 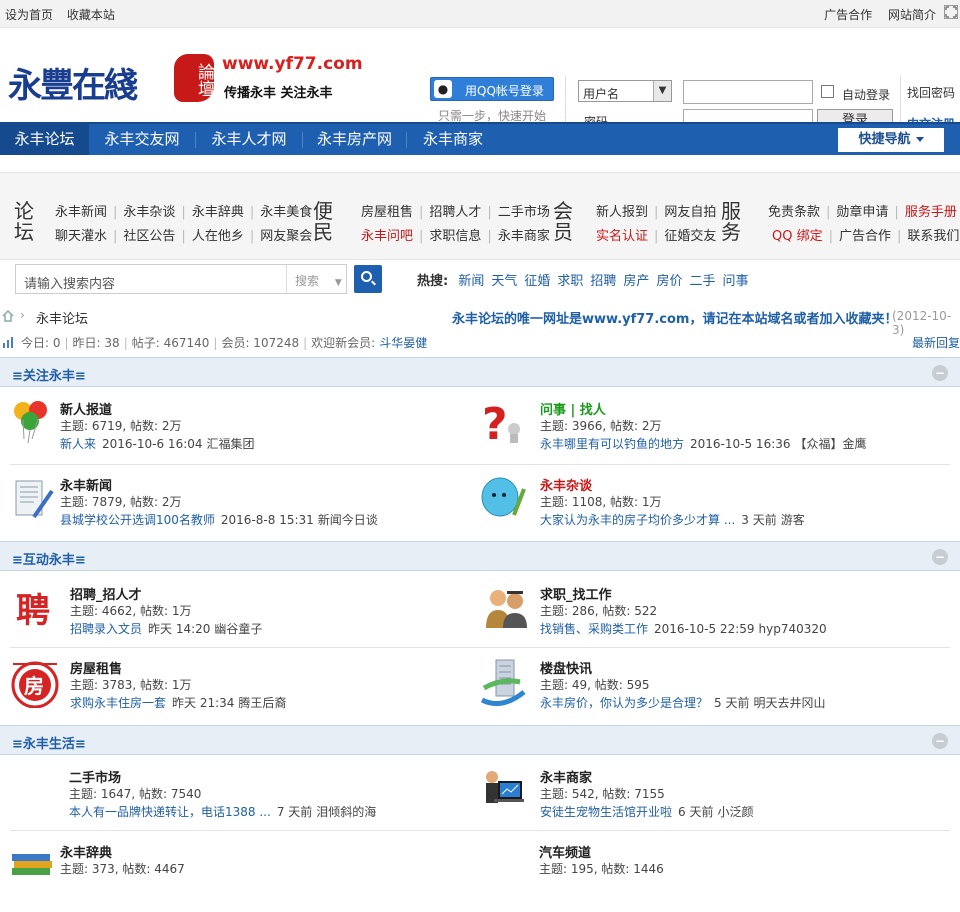 I want to click on svg-text: 房, so click(x=34, y=686).